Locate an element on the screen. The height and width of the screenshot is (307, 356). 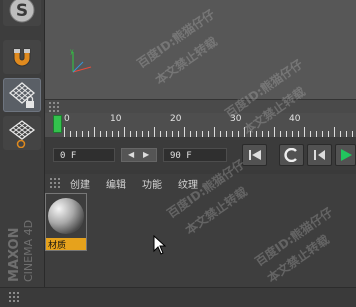
workplane-tool-button is located at coordinates (22, 133).